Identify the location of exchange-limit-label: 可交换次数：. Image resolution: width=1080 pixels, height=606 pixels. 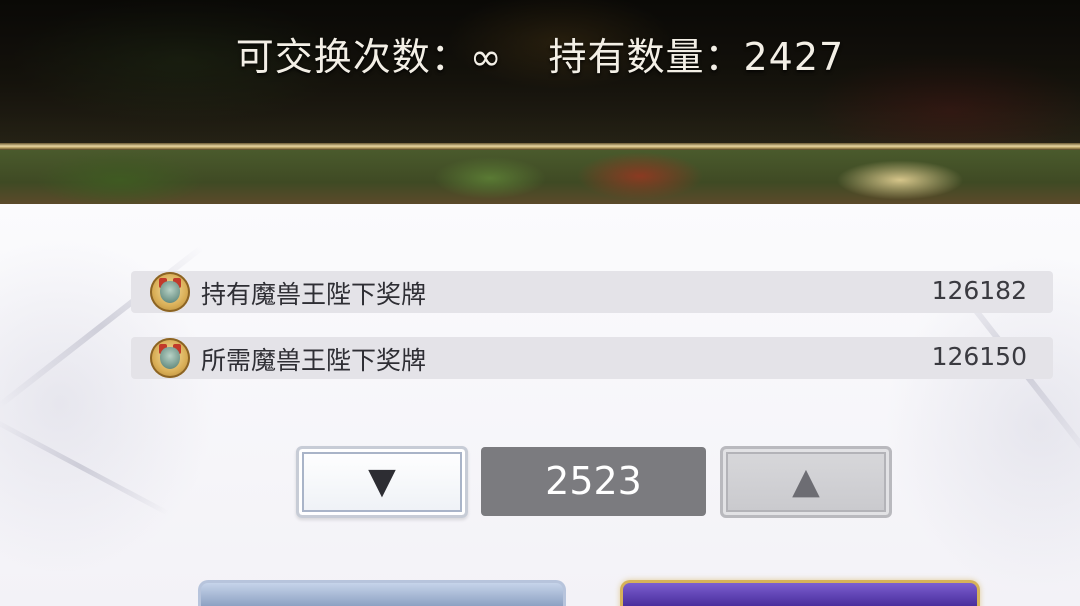
(352, 57).